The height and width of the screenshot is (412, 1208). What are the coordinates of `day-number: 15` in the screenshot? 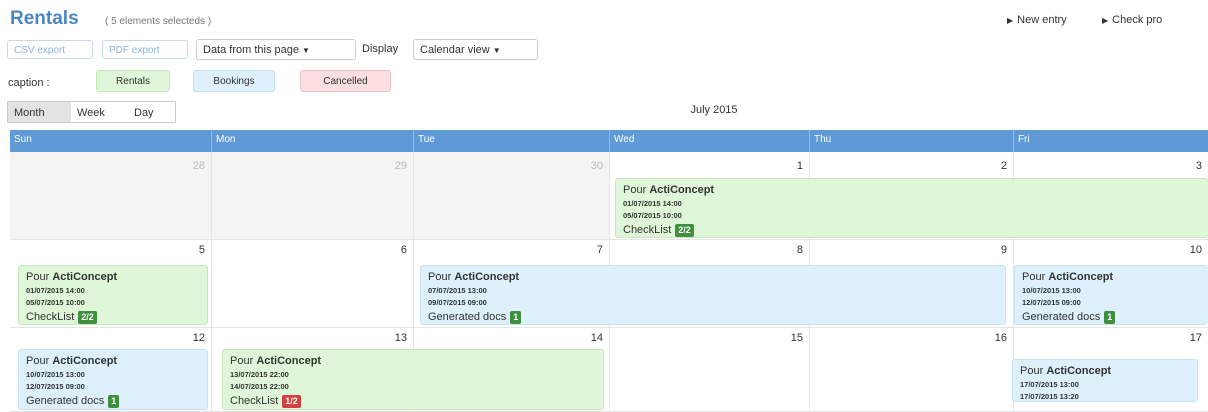 It's located at (796, 338).